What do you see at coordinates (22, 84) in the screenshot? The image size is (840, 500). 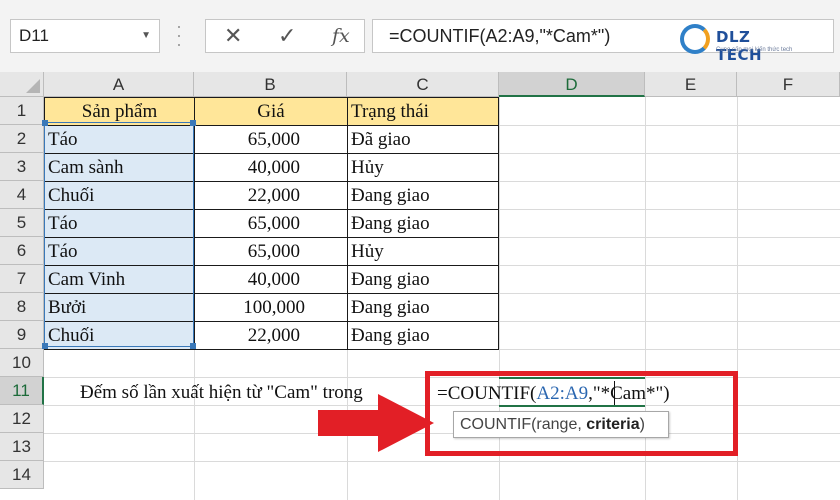 I see `select-all-button` at bounding box center [22, 84].